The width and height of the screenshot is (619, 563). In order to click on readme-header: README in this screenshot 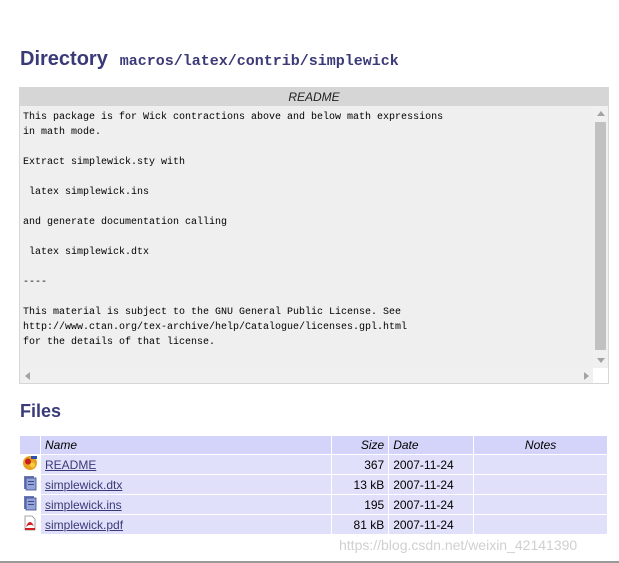, I will do `click(314, 97)`.